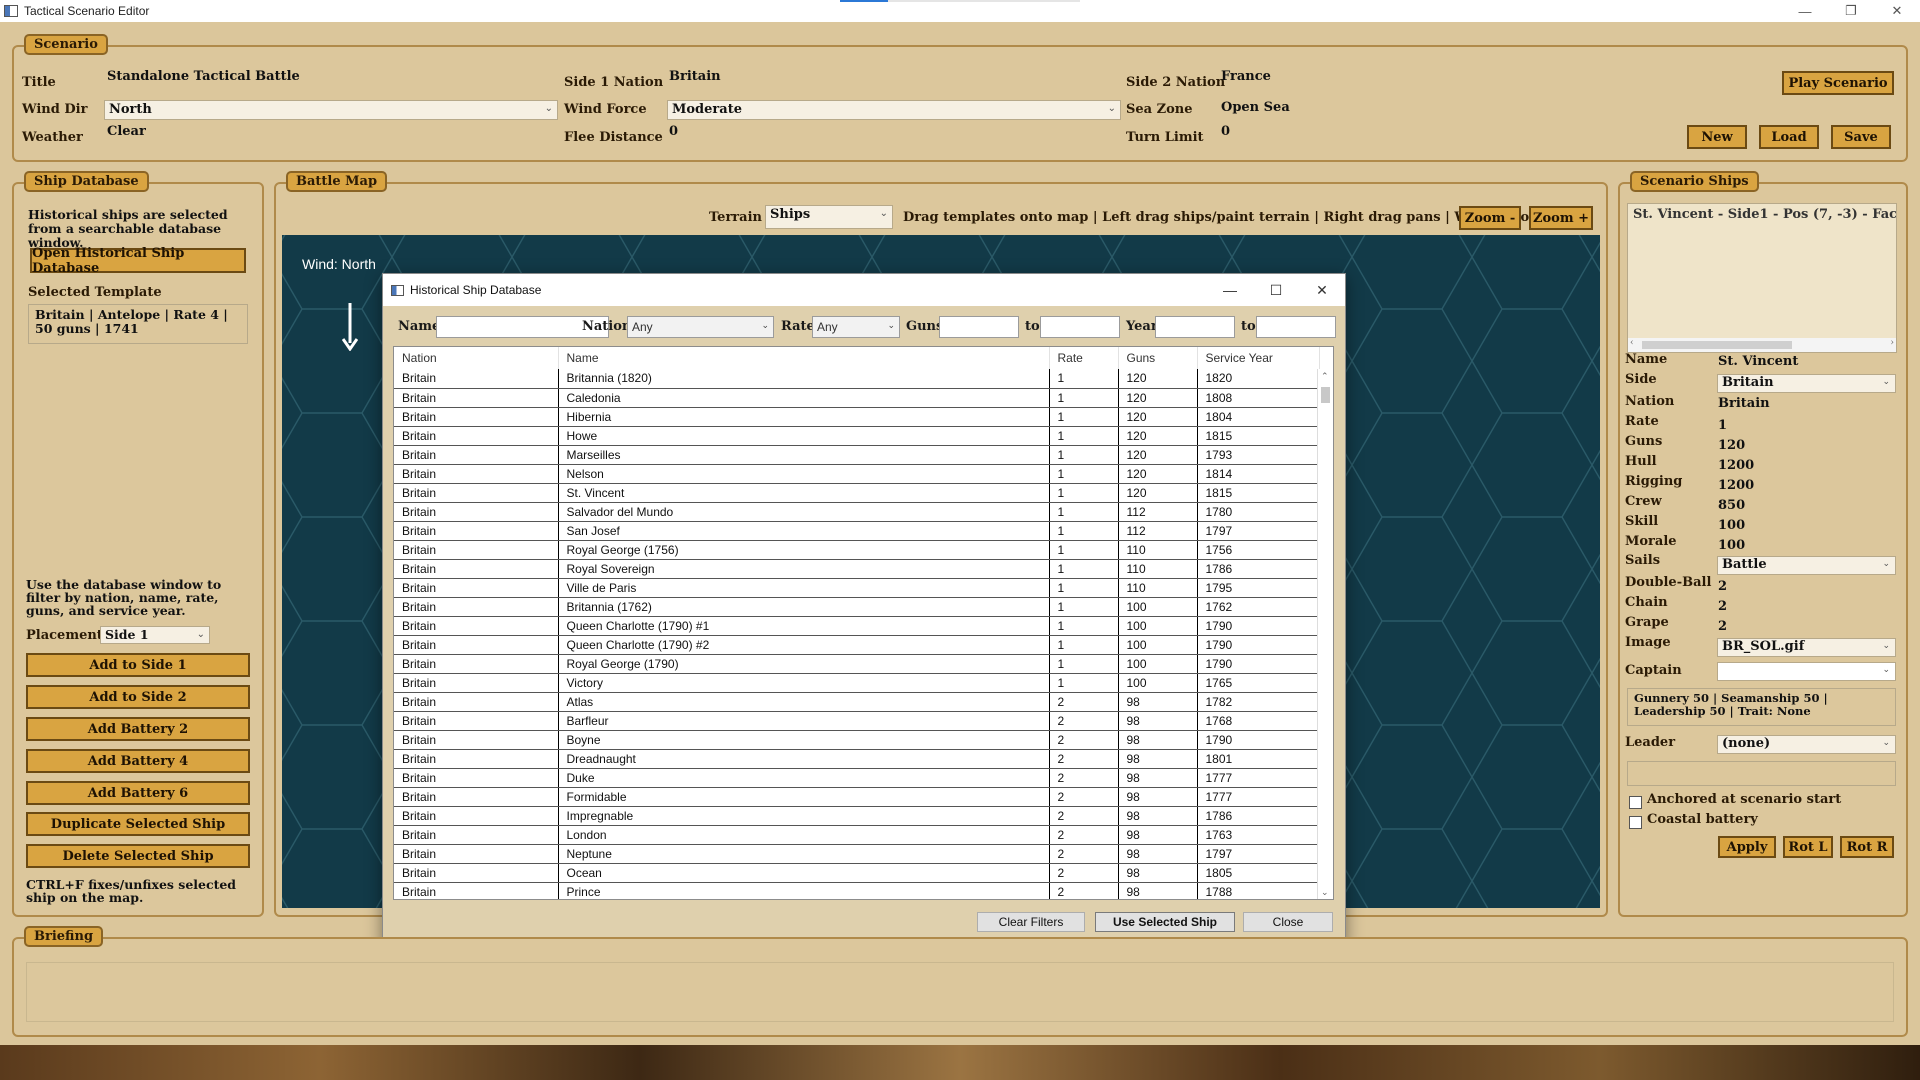 The height and width of the screenshot is (1080, 1920). What do you see at coordinates (857, 702) in the screenshot?
I see `table-row: Britain Atlas 2 98 1782` at bounding box center [857, 702].